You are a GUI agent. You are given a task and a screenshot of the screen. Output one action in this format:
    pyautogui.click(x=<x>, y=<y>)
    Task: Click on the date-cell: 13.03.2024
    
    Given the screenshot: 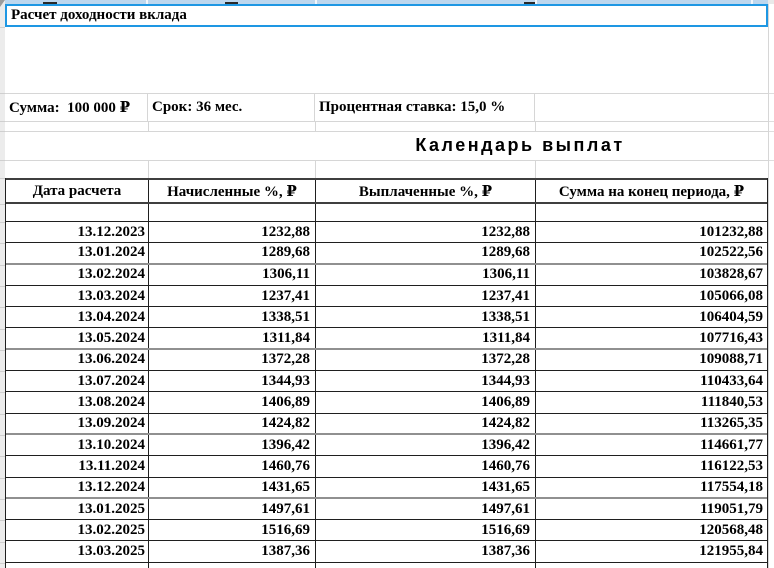 What is the action you would take?
    pyautogui.click(x=77, y=296)
    